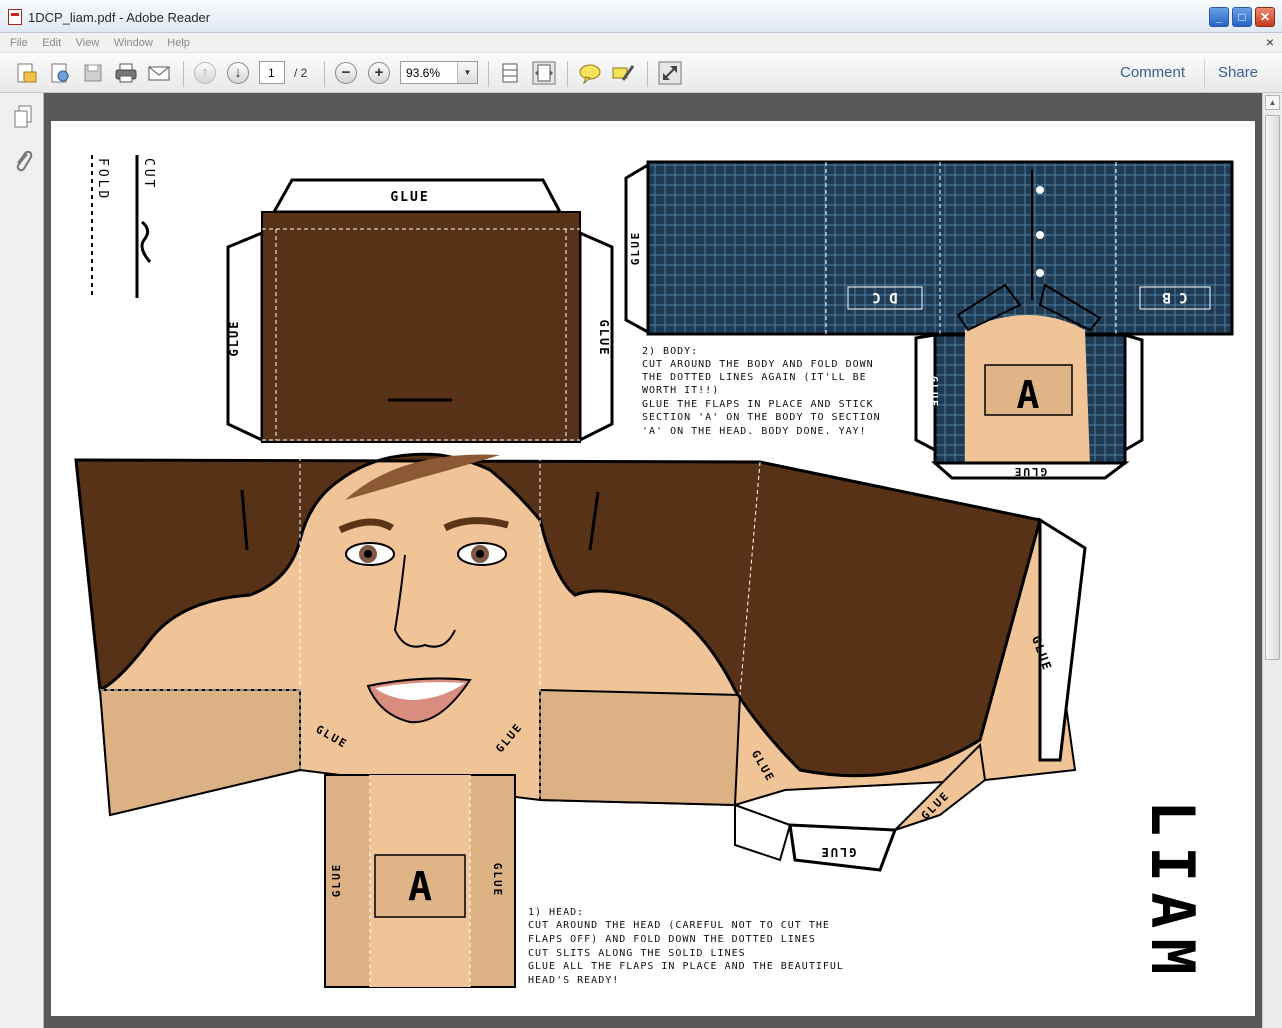 This screenshot has width=1282, height=1028. Describe the element at coordinates (26, 73) in the screenshot. I see `create-pdf-icon` at that location.